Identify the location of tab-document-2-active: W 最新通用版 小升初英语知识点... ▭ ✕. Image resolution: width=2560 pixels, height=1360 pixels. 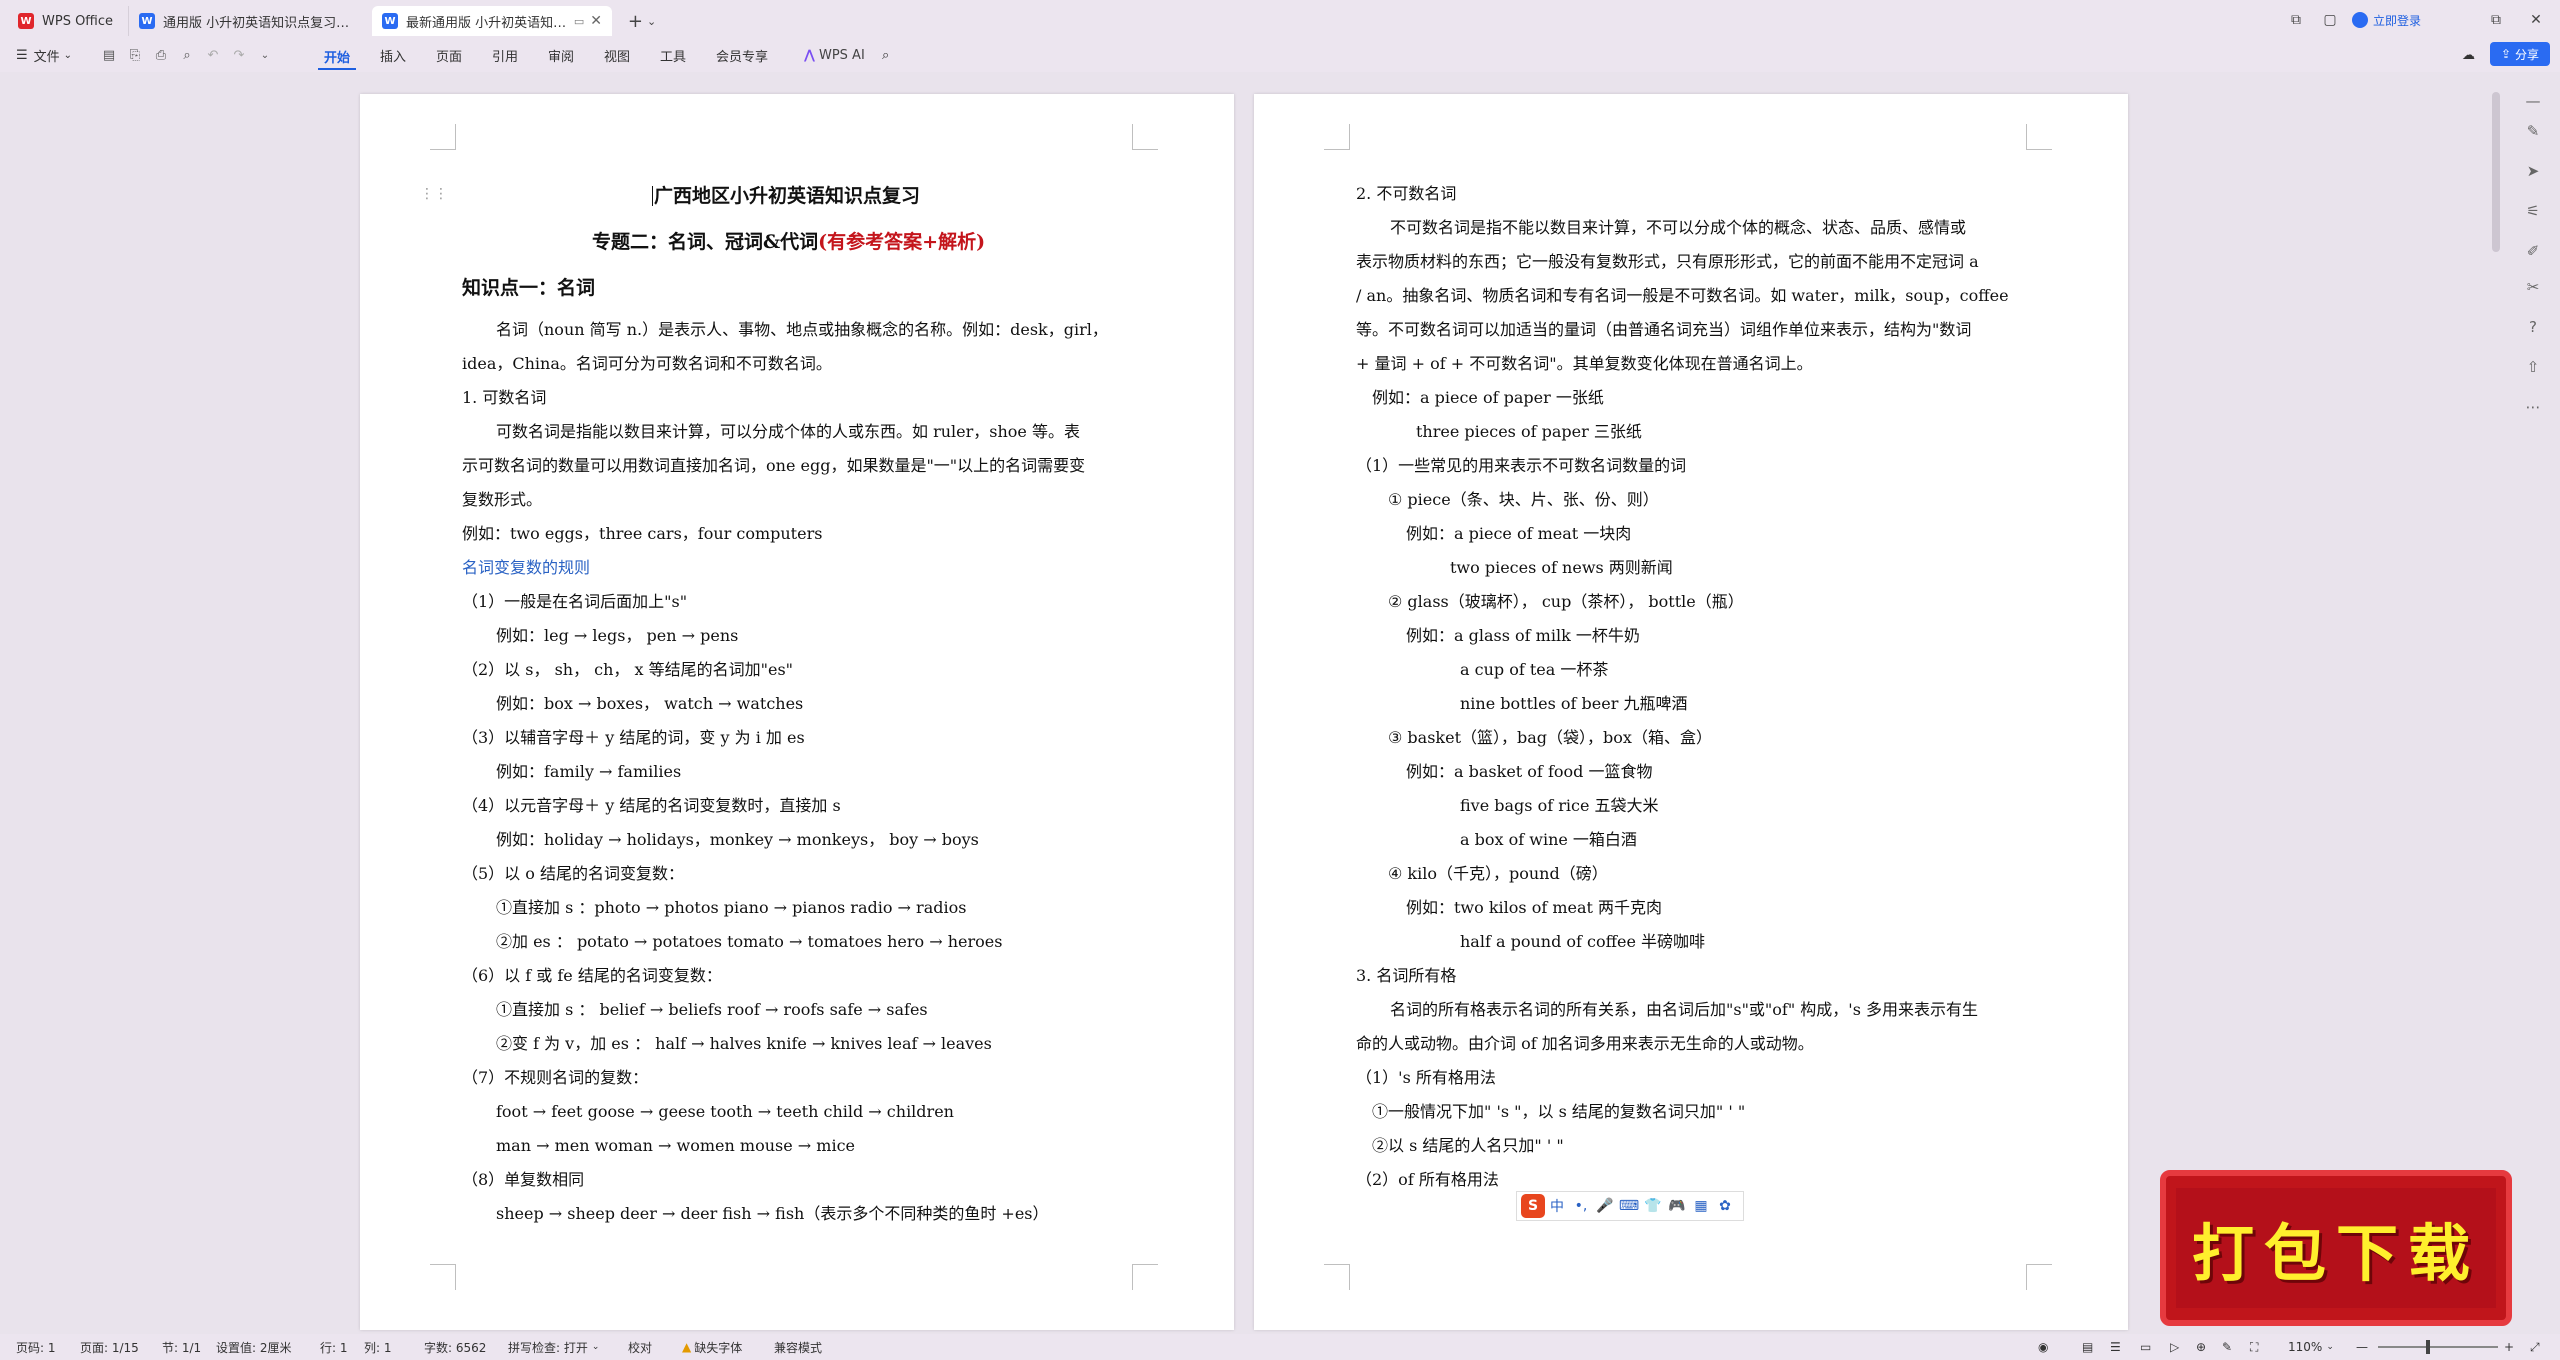
(492, 21).